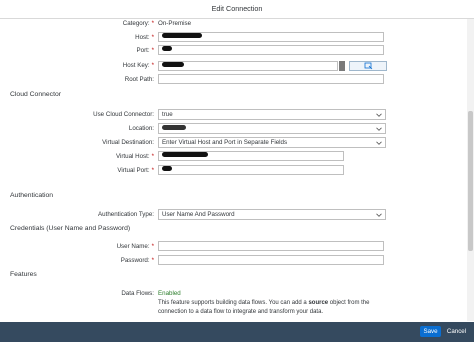 The image size is (474, 342). Describe the element at coordinates (248, 66) in the screenshot. I see `host-key-input` at that location.